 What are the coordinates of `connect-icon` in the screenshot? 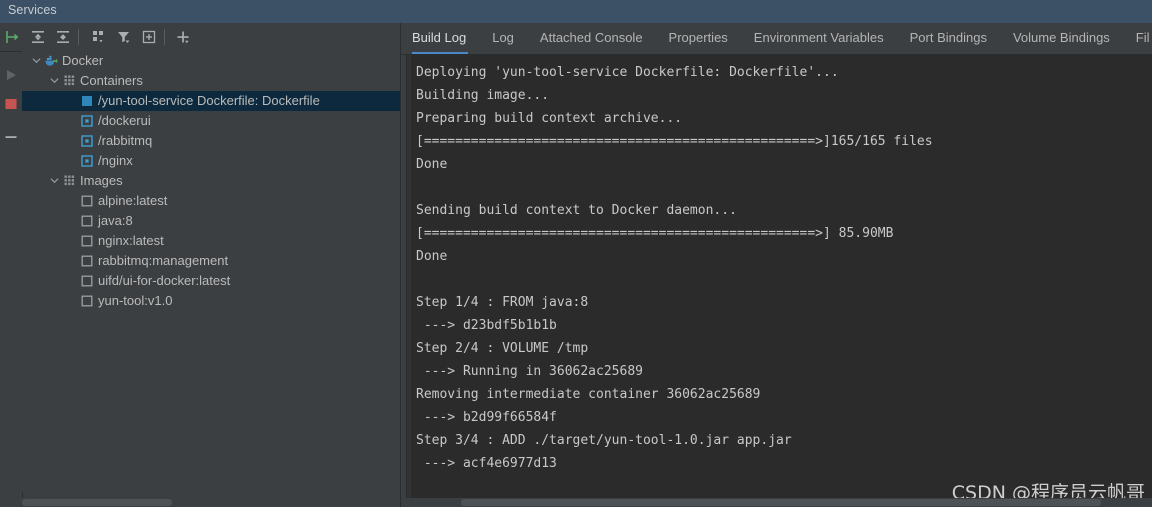 It's located at (13, 37).